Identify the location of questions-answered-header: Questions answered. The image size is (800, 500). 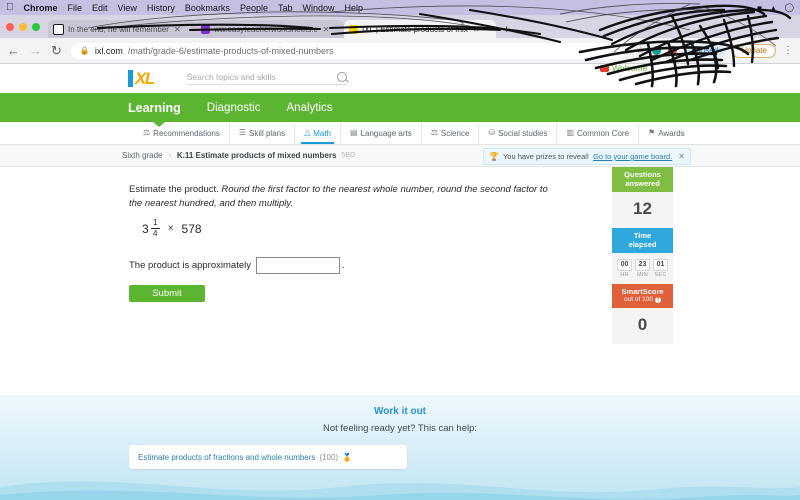
(642, 179).